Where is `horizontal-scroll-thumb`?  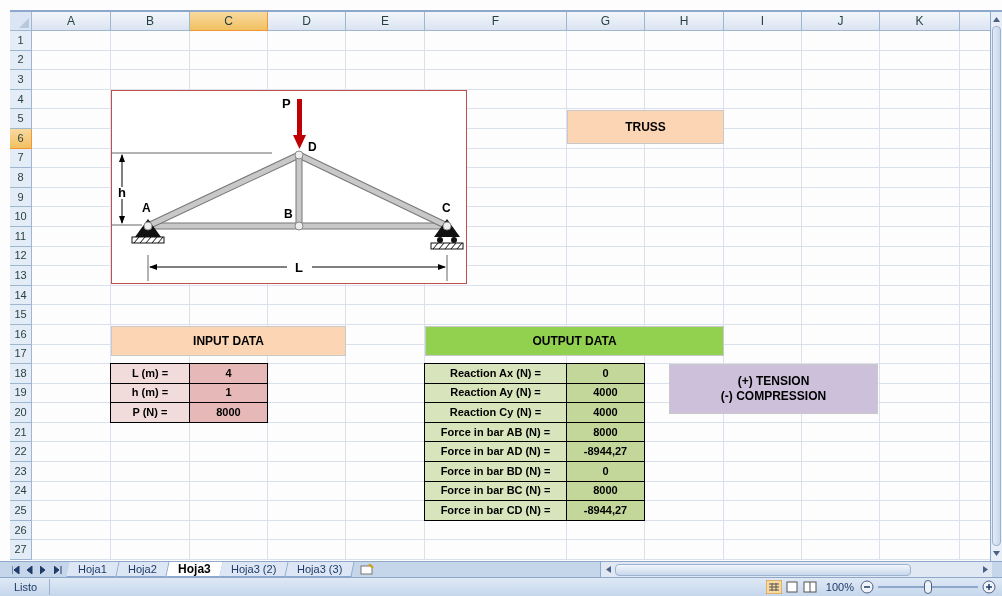
horizontal-scroll-thumb is located at coordinates (763, 569).